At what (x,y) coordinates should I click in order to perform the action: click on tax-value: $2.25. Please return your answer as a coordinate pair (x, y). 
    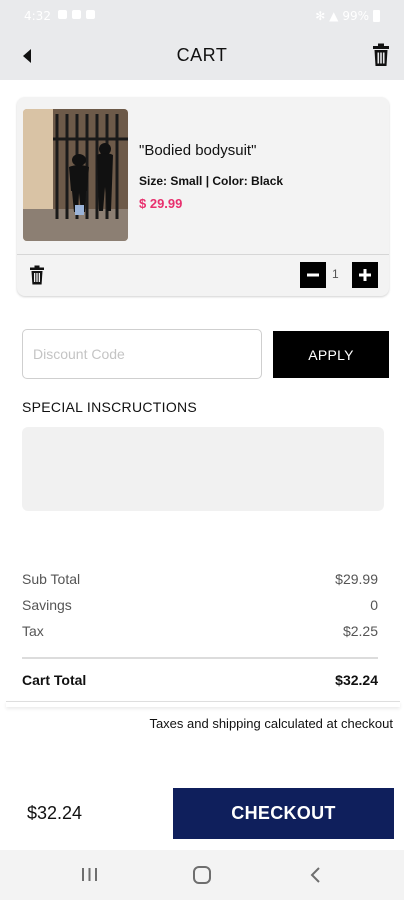
    Looking at the image, I should click on (360, 631).